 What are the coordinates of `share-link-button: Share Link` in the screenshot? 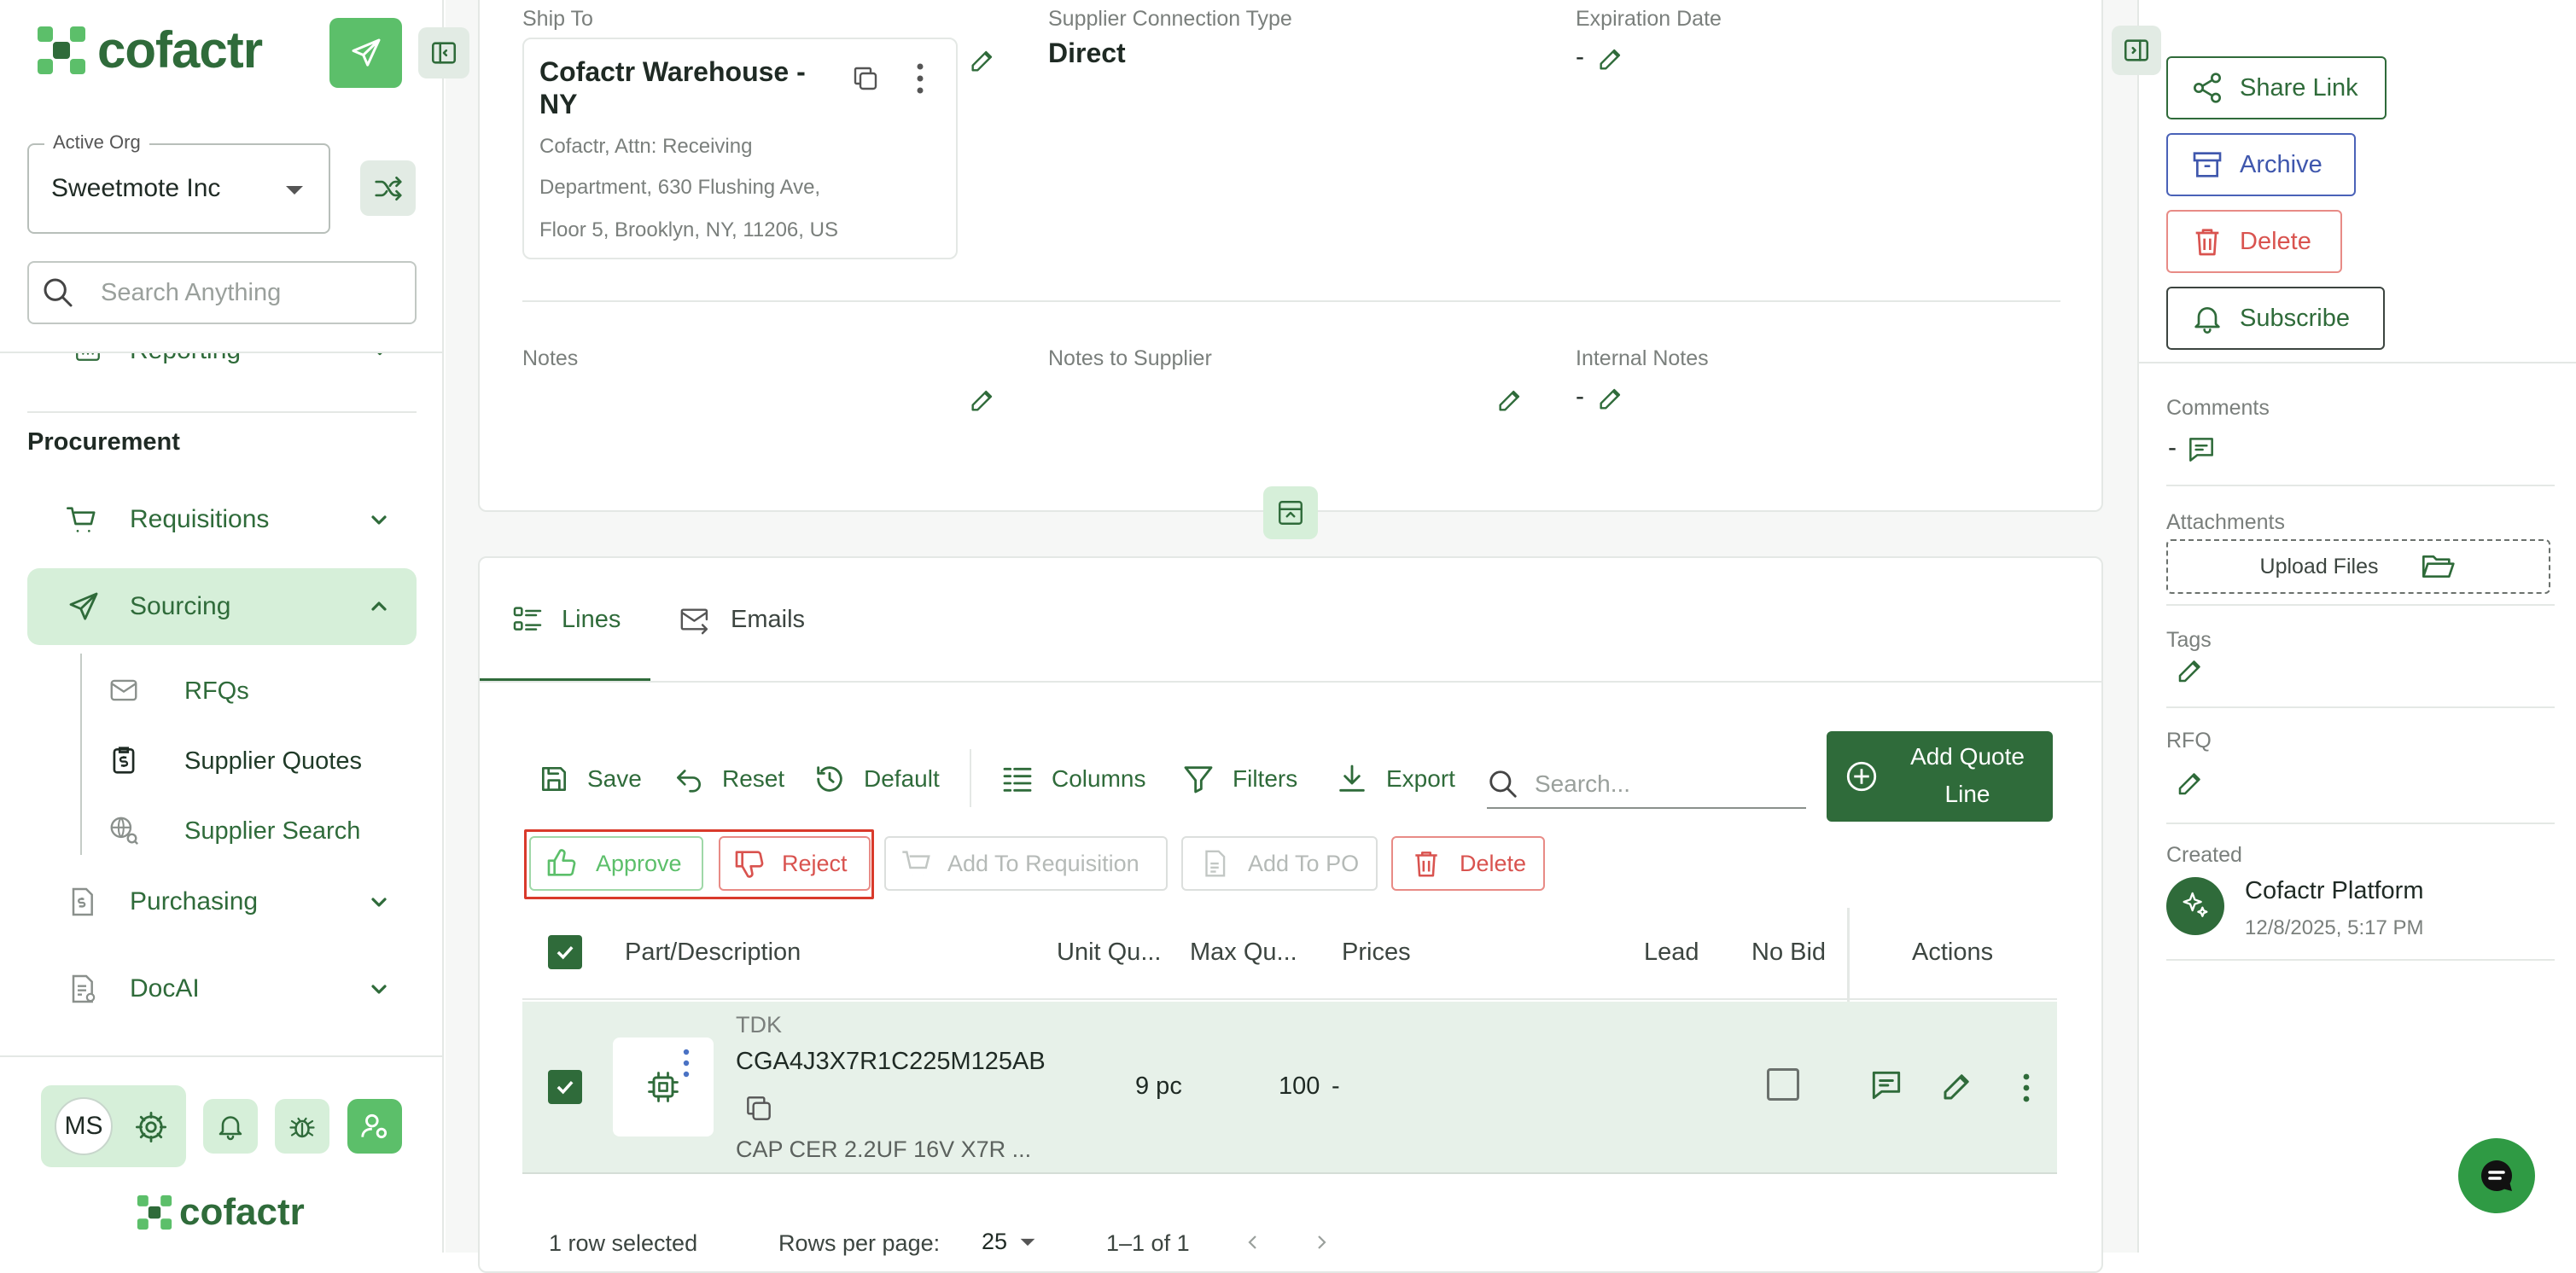 It's located at (2276, 87).